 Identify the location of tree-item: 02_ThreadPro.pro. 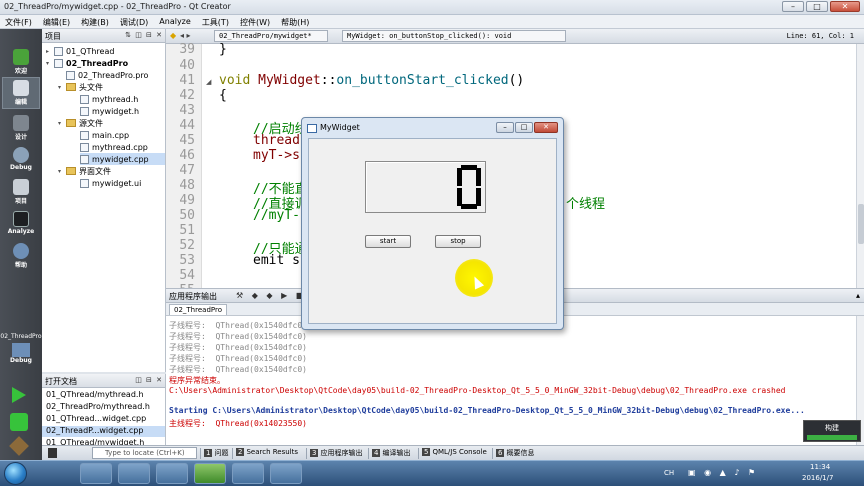
(107, 75).